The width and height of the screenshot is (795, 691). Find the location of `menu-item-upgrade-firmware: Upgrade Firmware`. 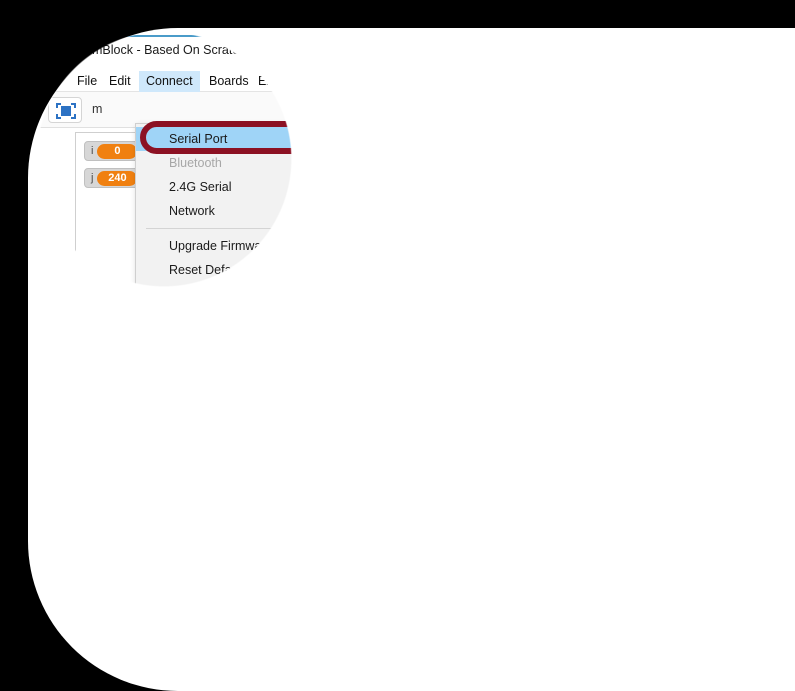

menu-item-upgrade-firmware: Upgrade Firmware is located at coordinates (235, 246).